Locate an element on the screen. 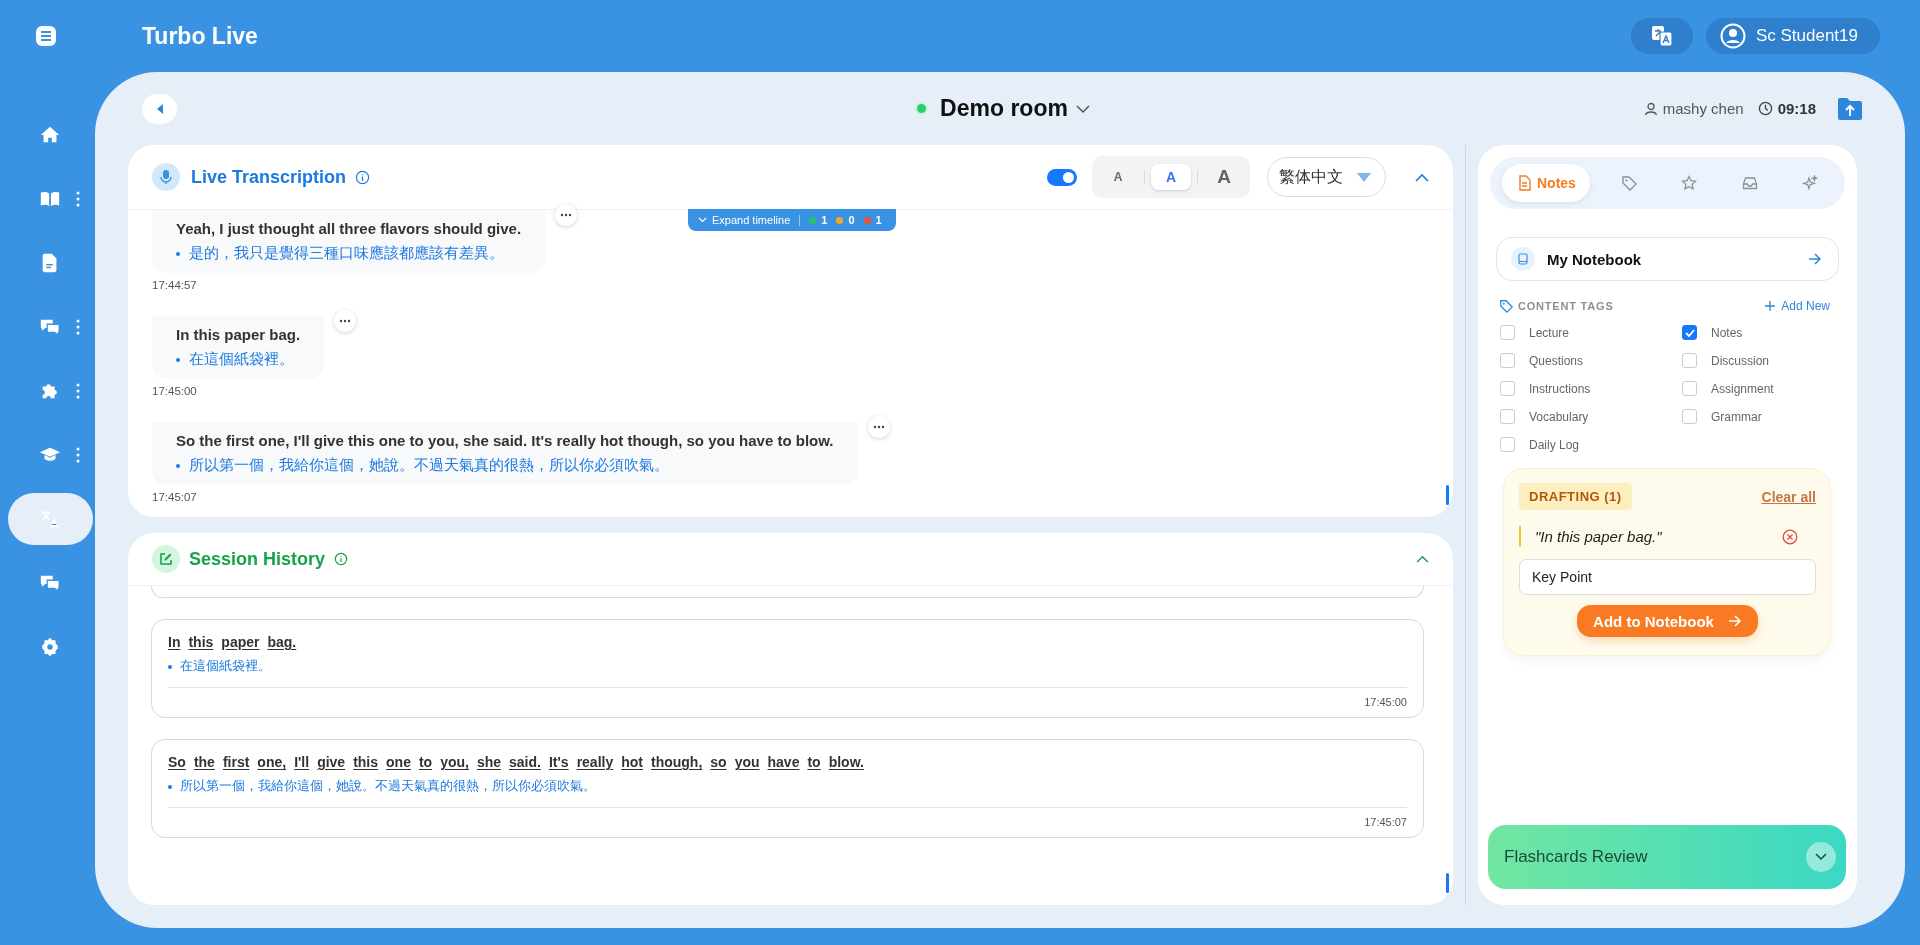 The width and height of the screenshot is (1920, 945). room-dropdown-button is located at coordinates (1082, 108).